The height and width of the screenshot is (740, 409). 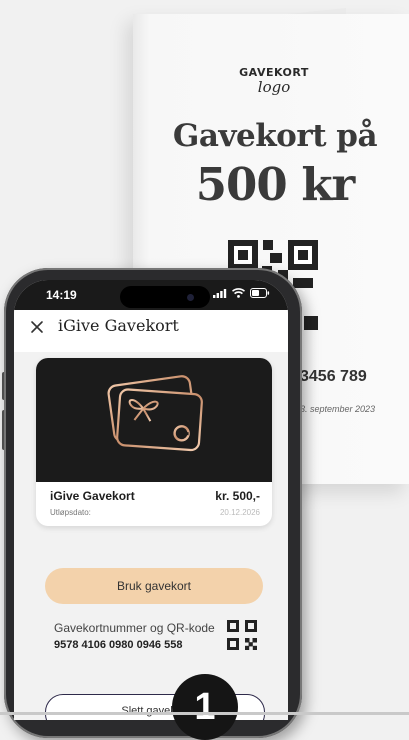 I want to click on use-gift-card-button: Bruk gavekort, so click(x=154, y=586).